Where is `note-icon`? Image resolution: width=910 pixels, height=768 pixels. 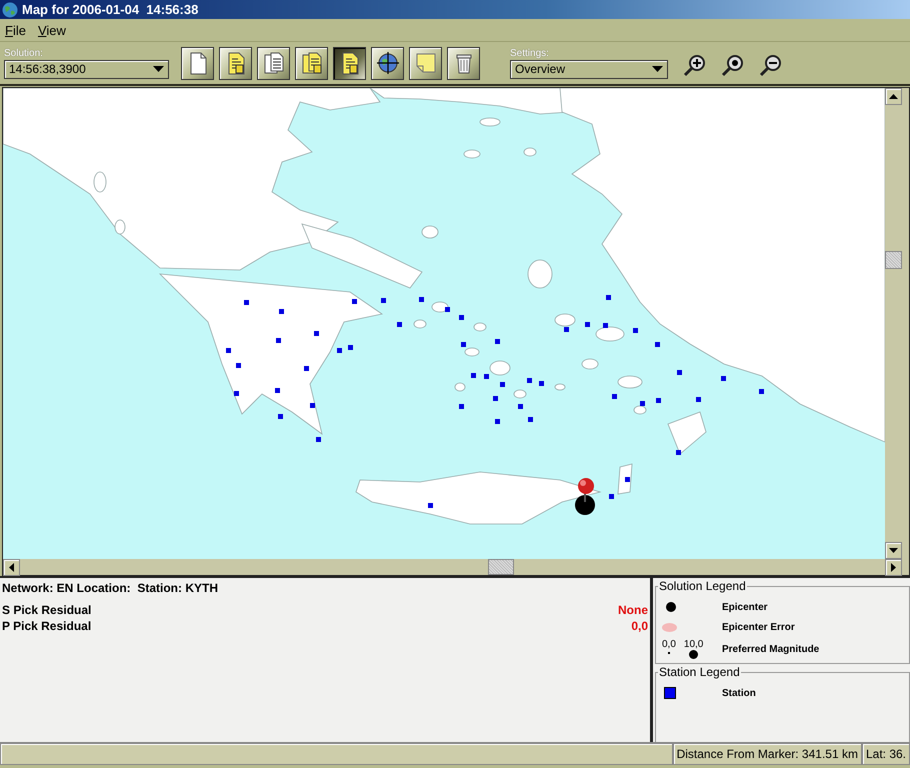
note-icon is located at coordinates (426, 63).